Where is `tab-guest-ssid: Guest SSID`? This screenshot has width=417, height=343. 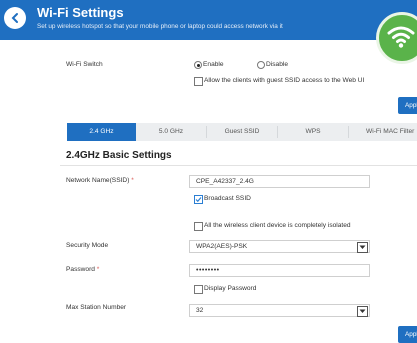
tab-guest-ssid: Guest SSID is located at coordinates (242, 132).